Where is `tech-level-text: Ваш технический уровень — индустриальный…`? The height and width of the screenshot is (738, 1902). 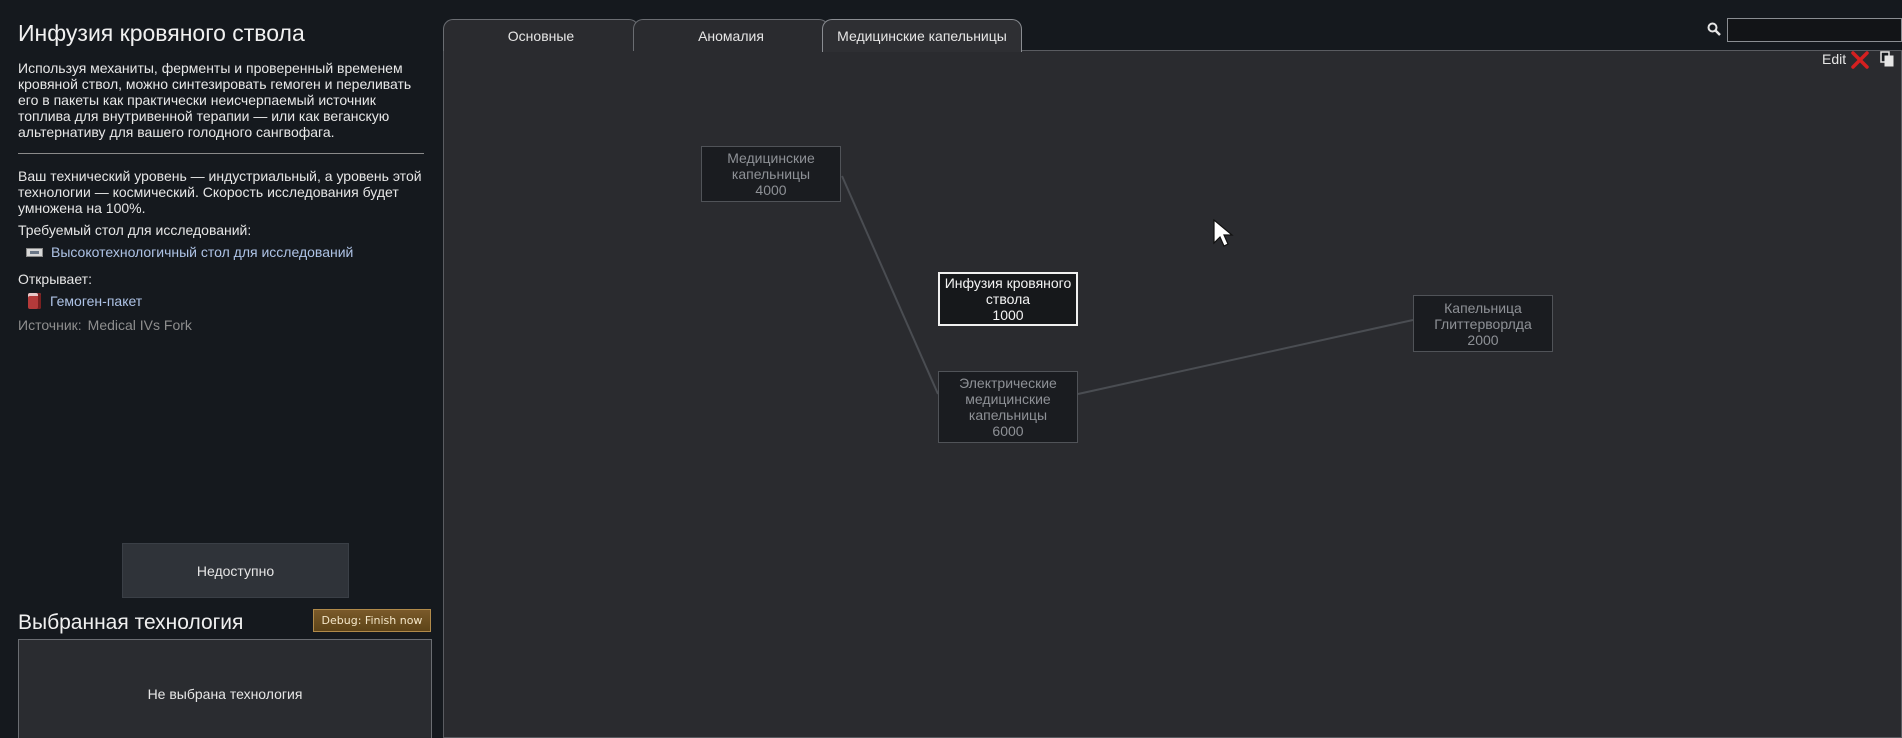
tech-level-text: Ваш технический уровень — индустриальный… is located at coordinates (220, 192).